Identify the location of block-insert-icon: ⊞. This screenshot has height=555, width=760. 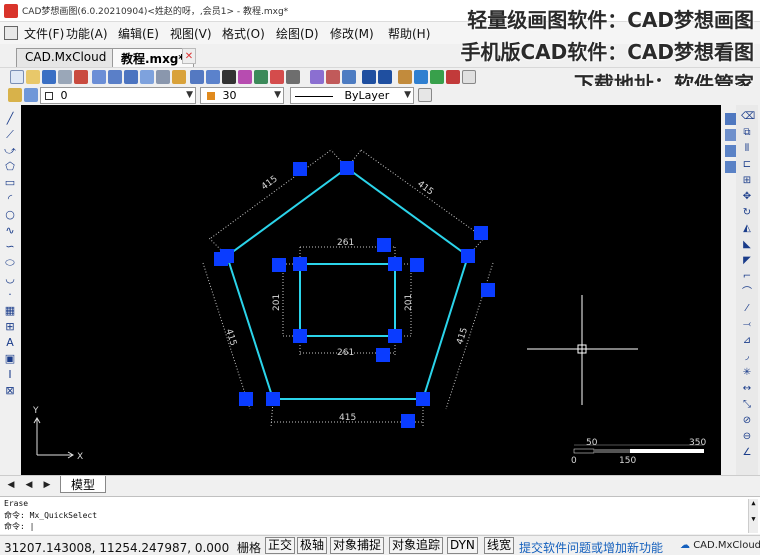
(10, 327).